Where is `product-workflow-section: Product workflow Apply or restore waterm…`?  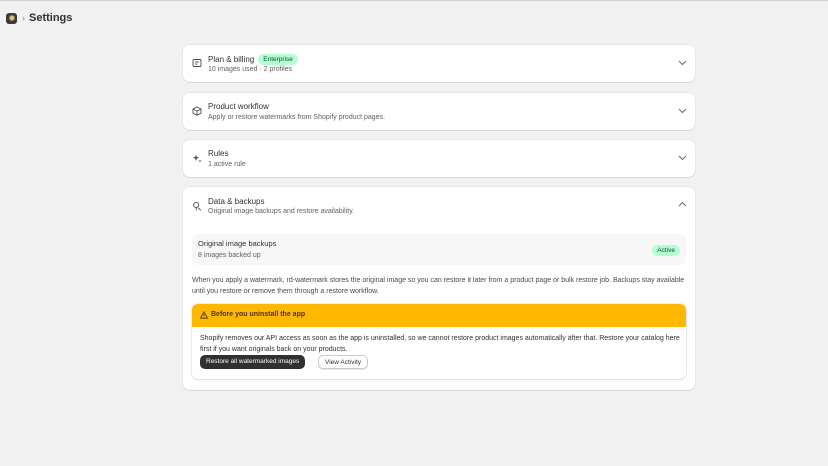 product-workflow-section: Product workflow Apply or restore waterm… is located at coordinates (439, 111).